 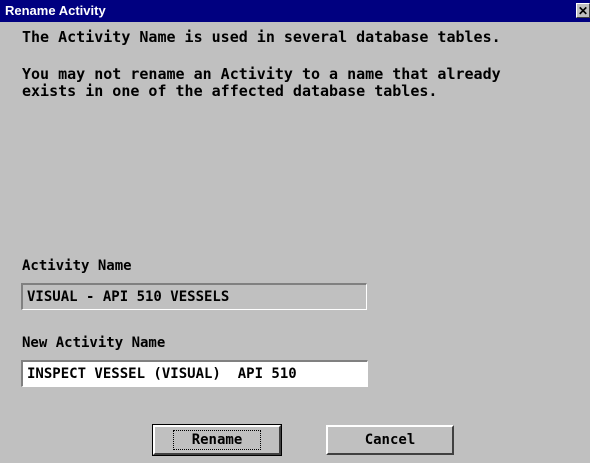 What do you see at coordinates (55, 10) in the screenshot?
I see `window-title: Rename Activity` at bounding box center [55, 10].